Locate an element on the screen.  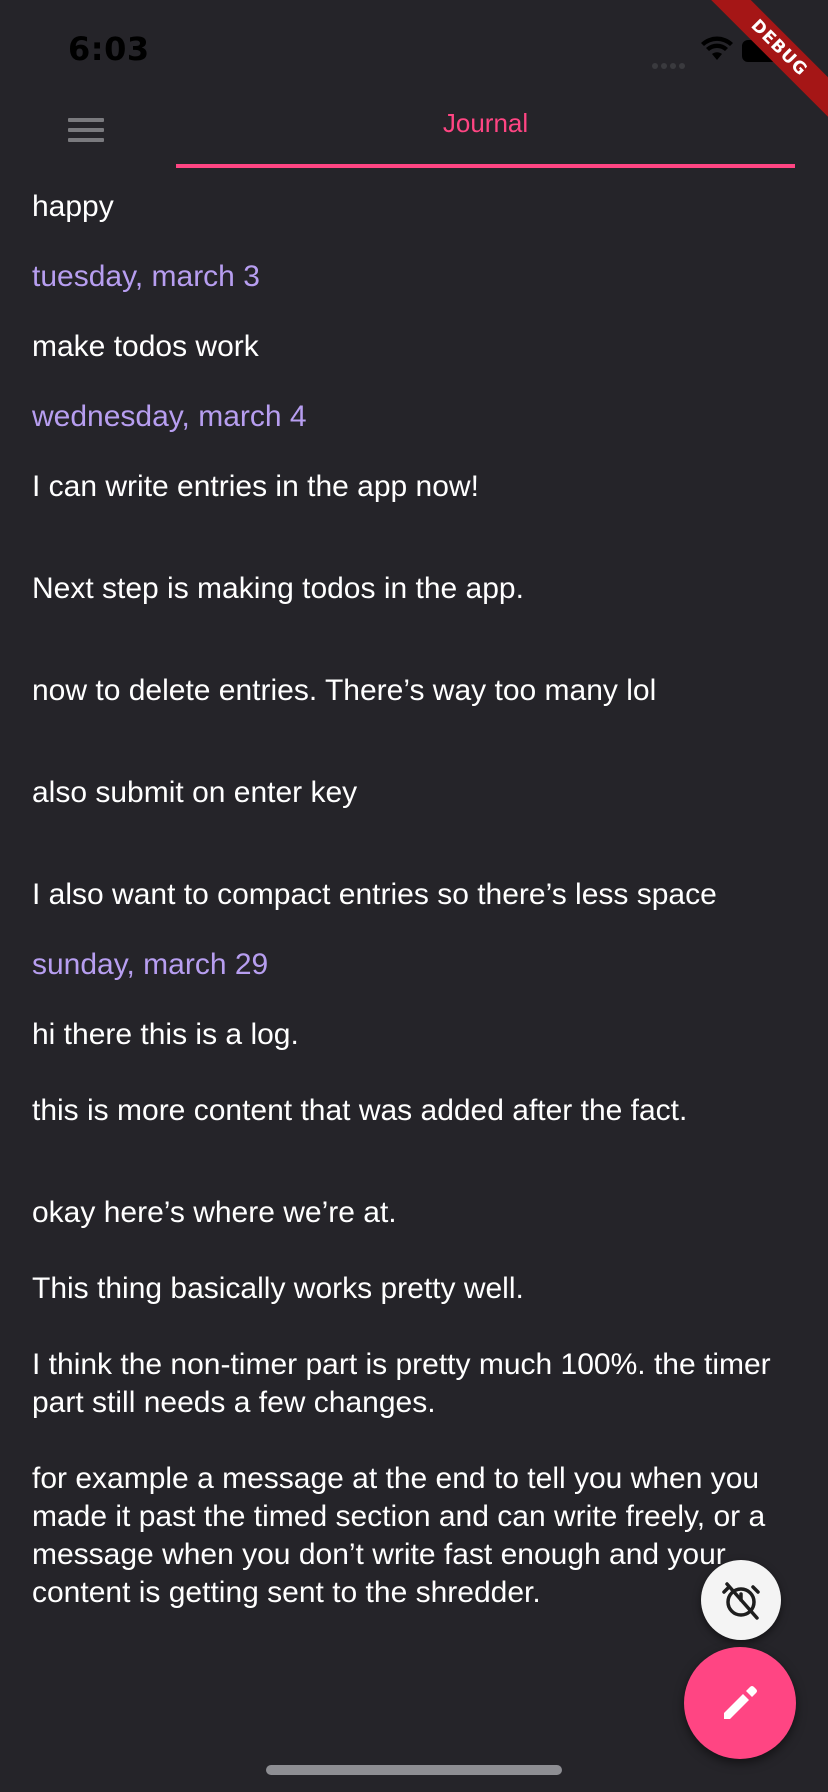
cellular-signal-icon is located at coordinates (671, 61).